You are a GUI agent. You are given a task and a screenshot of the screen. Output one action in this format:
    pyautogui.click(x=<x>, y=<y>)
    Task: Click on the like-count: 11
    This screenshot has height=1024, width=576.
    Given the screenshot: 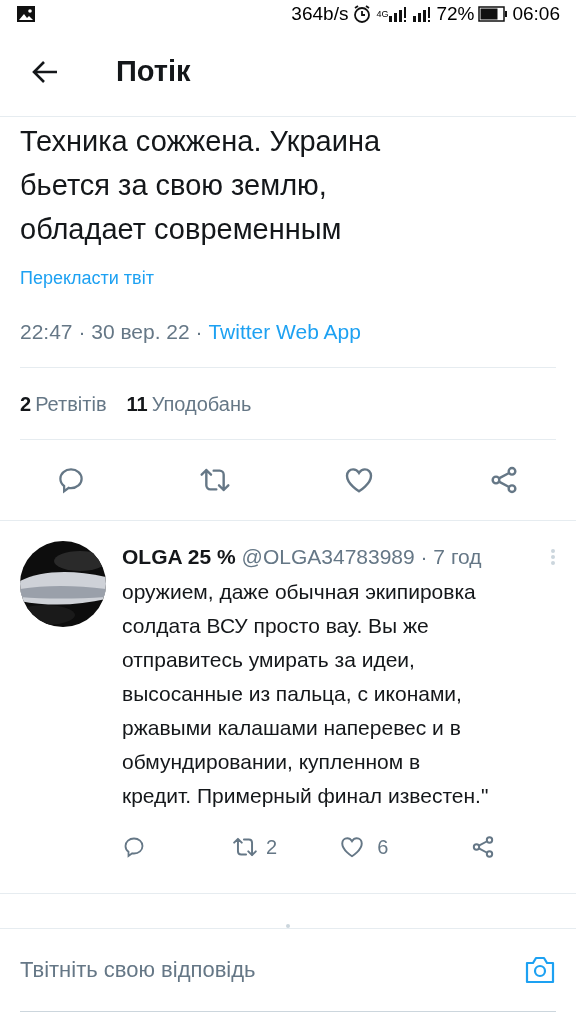 What is the action you would take?
    pyautogui.click(x=137, y=404)
    